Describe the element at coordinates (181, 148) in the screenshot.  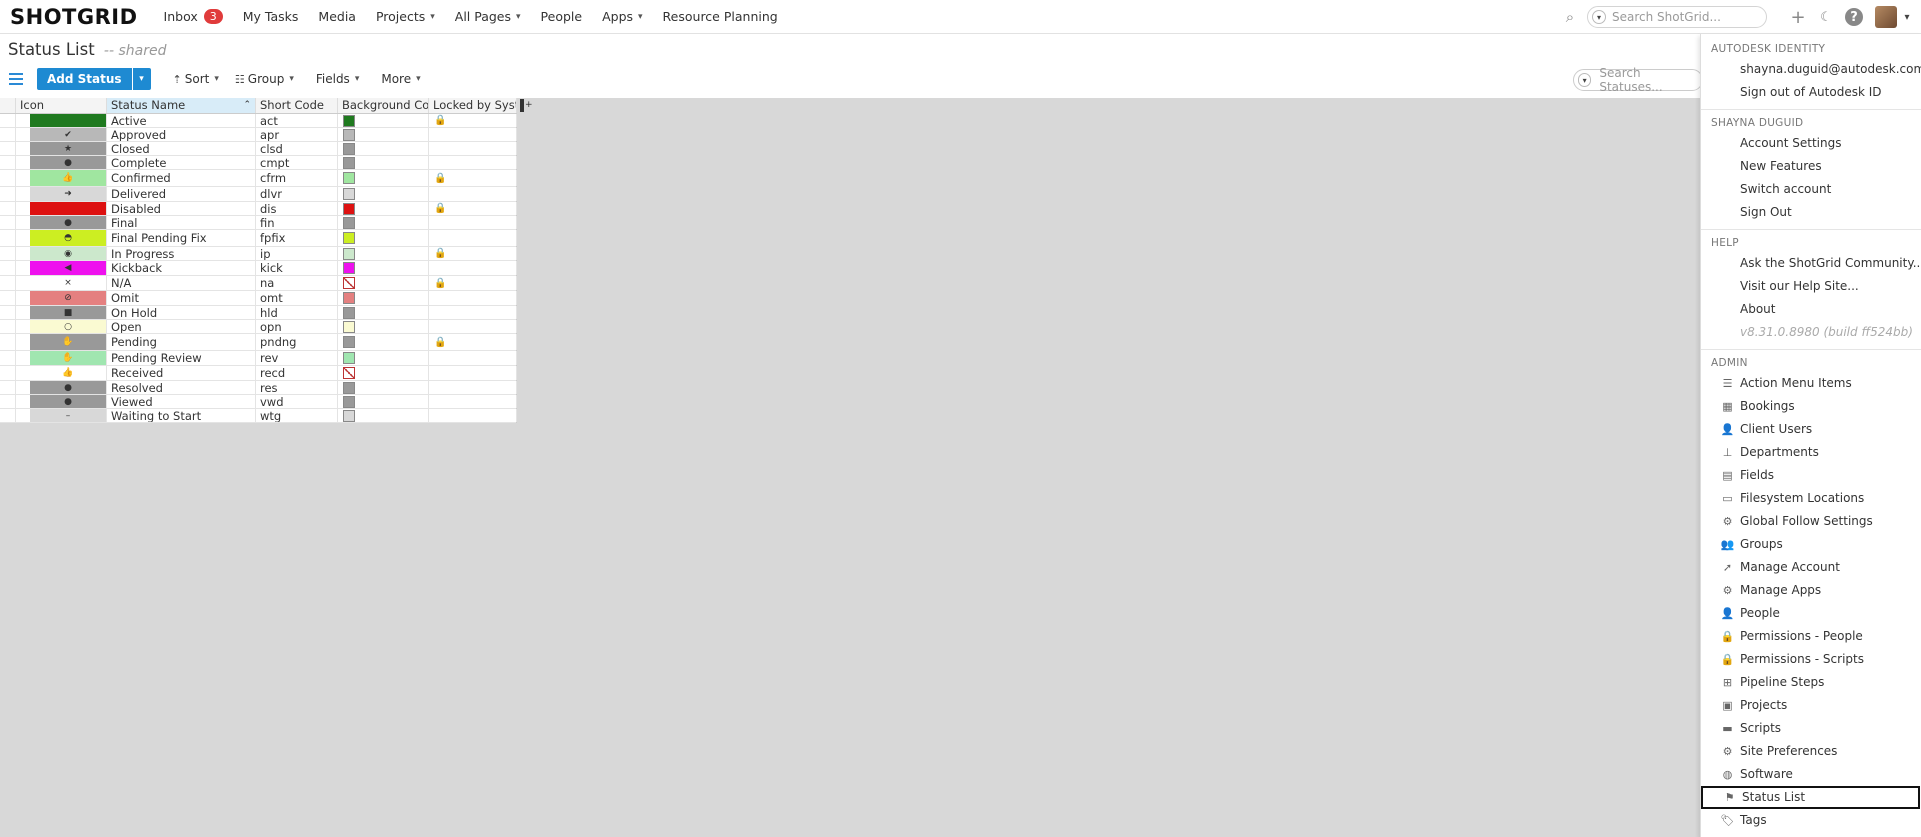
I see `status-name-cell: Closed` at that location.